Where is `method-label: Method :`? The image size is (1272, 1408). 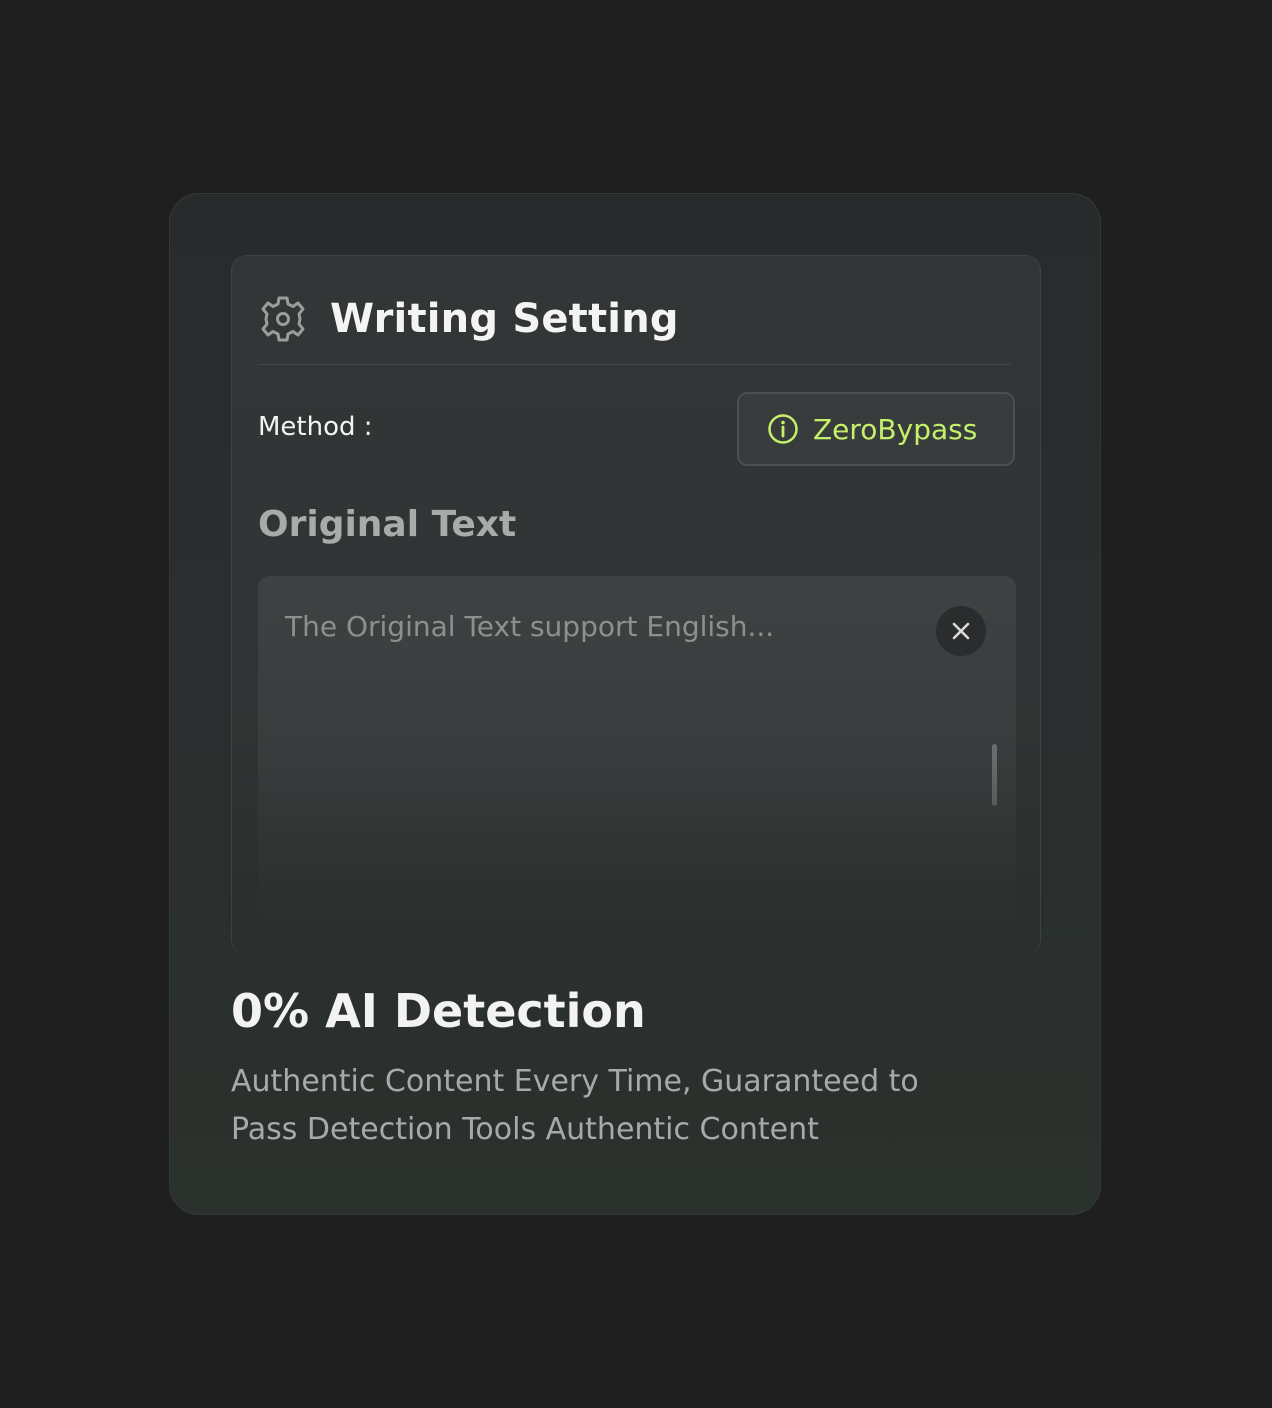
method-label: Method : is located at coordinates (315, 427).